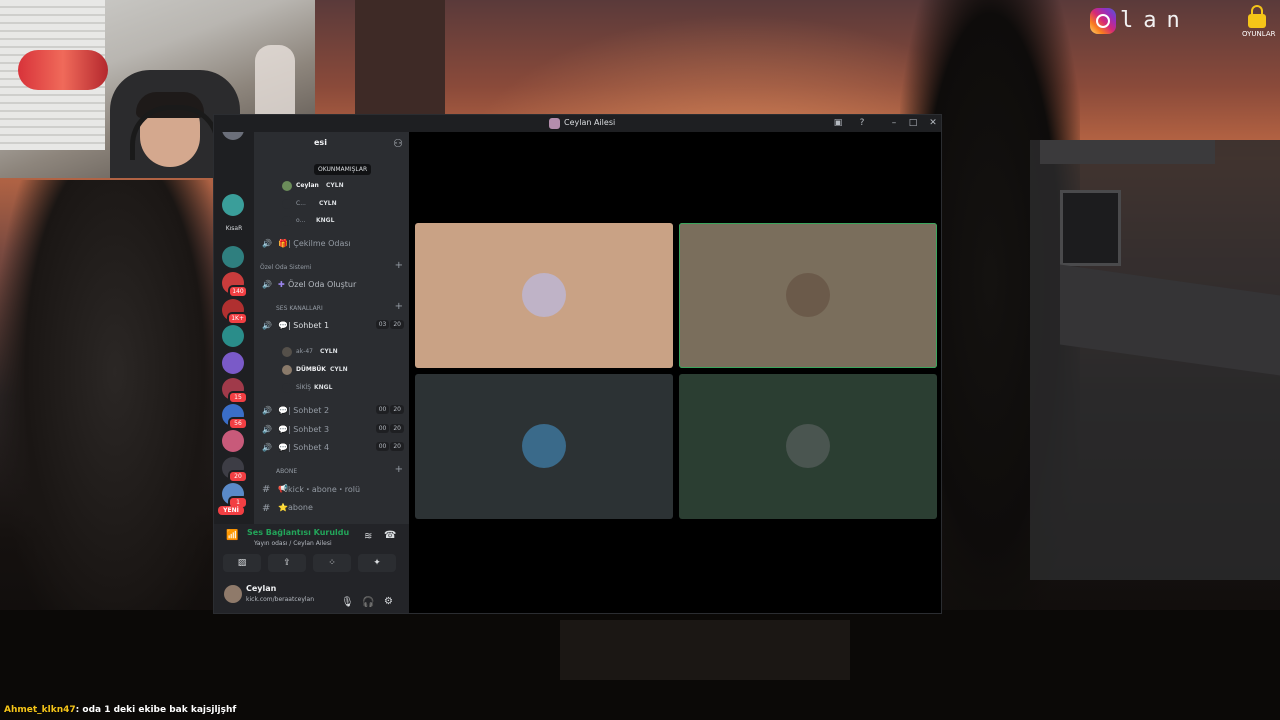  Describe the element at coordinates (231, 510) in the screenshot. I see `new-badge: YENİ` at that location.